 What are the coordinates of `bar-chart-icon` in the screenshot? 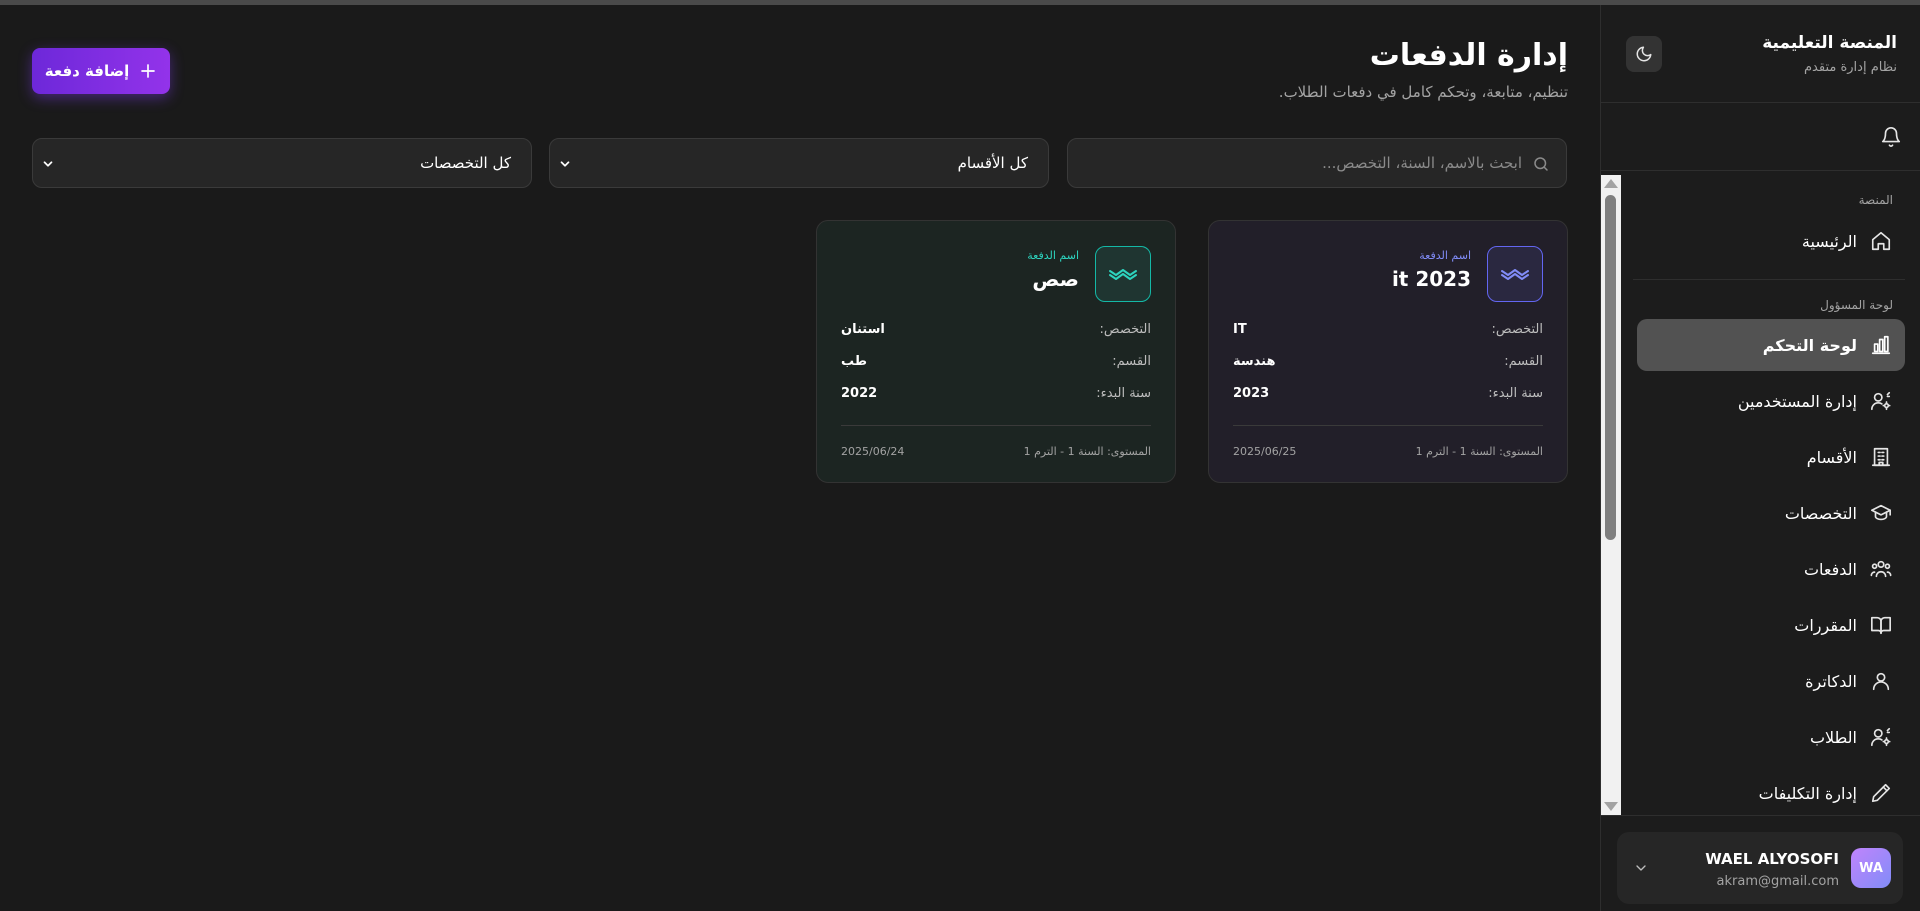 It's located at (1881, 345).